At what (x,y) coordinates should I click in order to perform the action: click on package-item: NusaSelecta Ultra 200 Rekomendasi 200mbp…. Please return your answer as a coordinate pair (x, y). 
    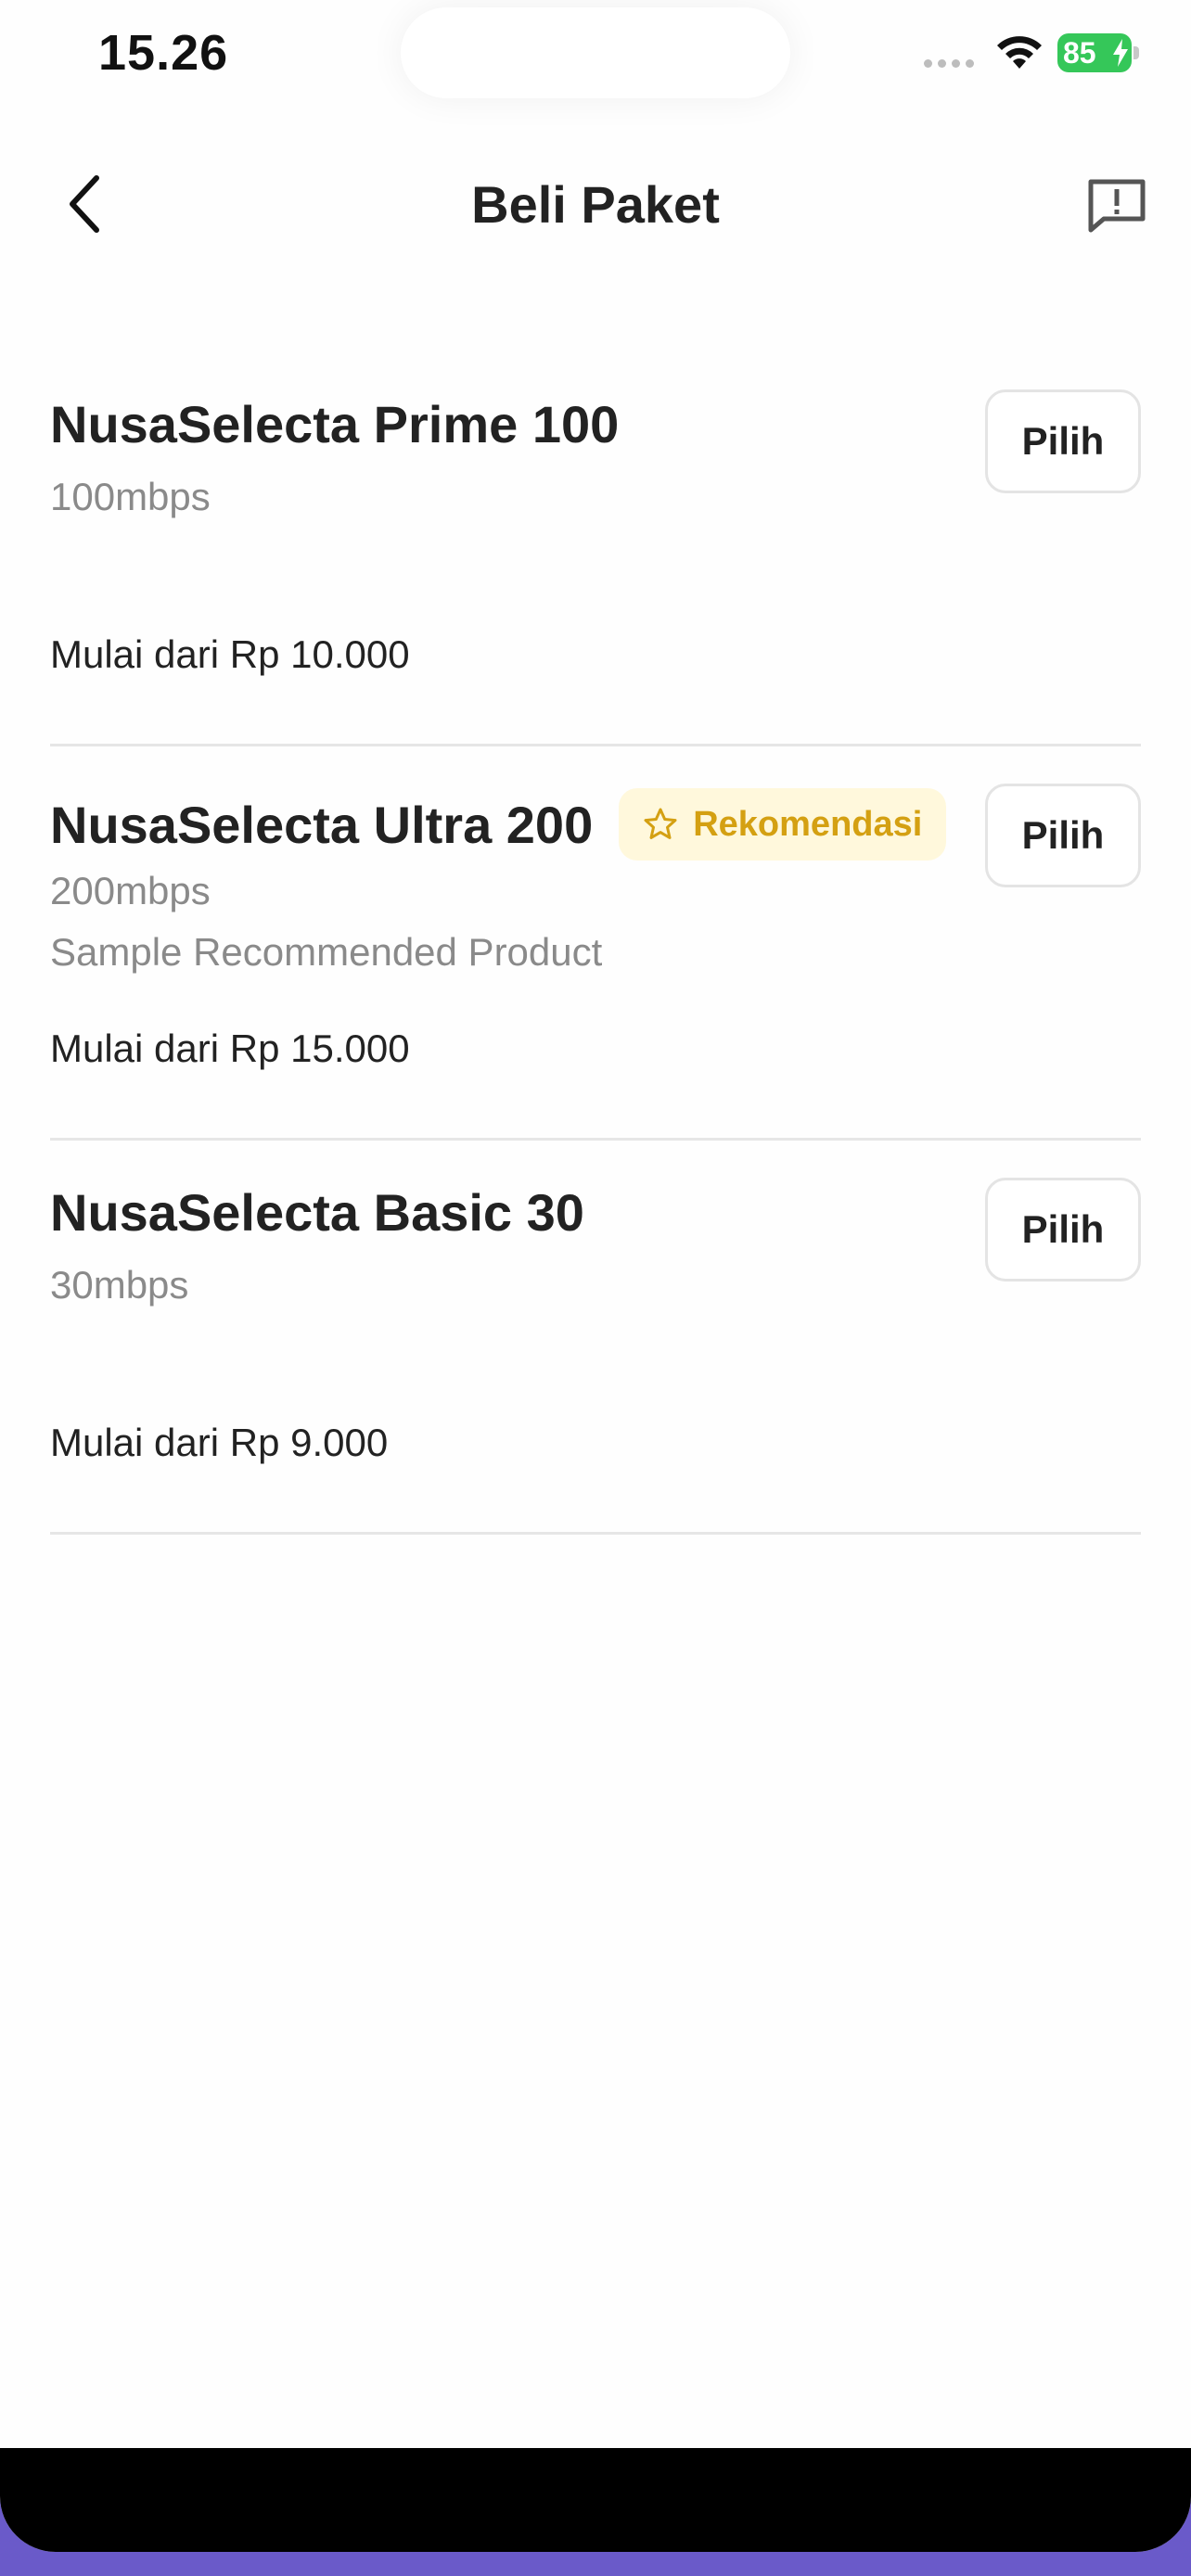
    Looking at the image, I should click on (595, 943).